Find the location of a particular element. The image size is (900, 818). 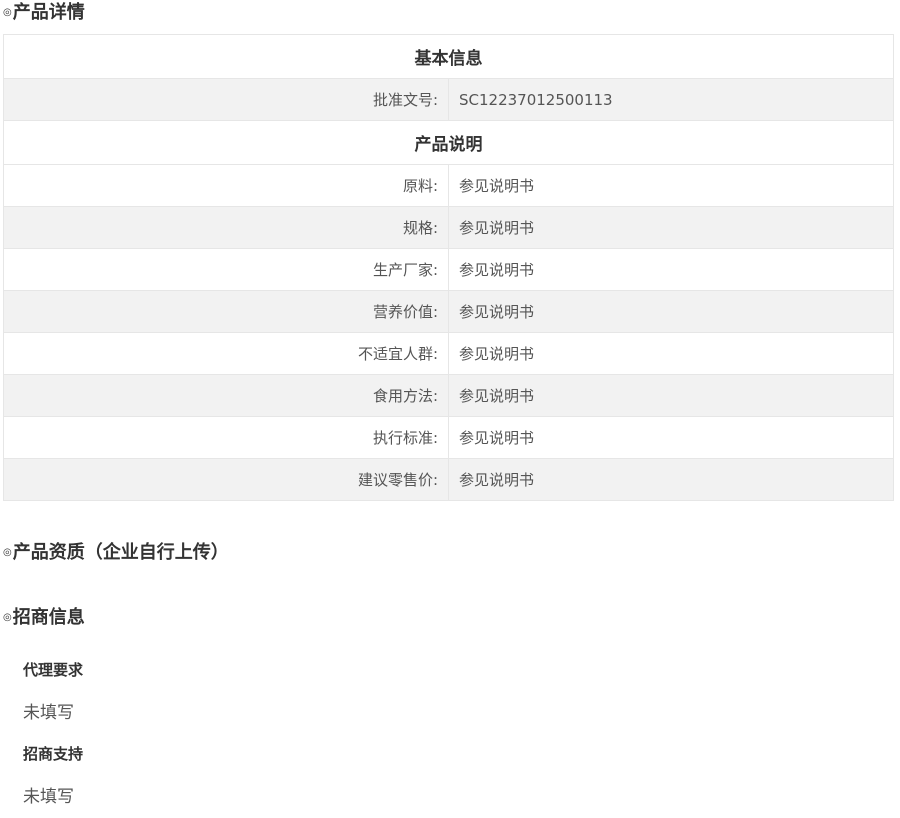

unsuitable-group-value: 参见说明书 is located at coordinates (671, 353).